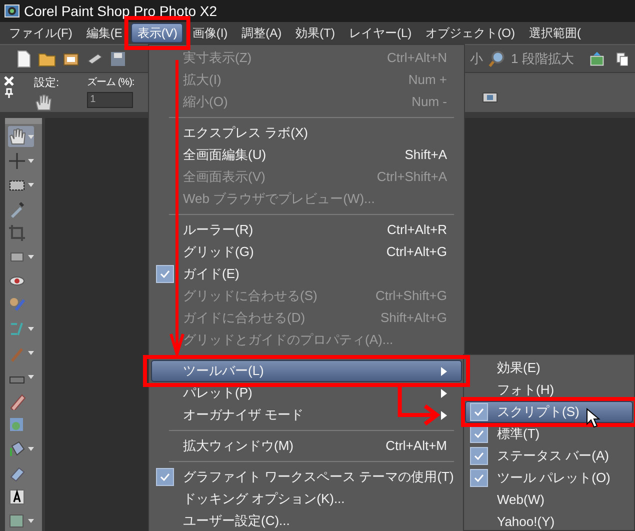 This screenshot has height=531, width=635. What do you see at coordinates (380, 33) in the screenshot?
I see `menu-bar-item: レイヤー(L)` at bounding box center [380, 33].